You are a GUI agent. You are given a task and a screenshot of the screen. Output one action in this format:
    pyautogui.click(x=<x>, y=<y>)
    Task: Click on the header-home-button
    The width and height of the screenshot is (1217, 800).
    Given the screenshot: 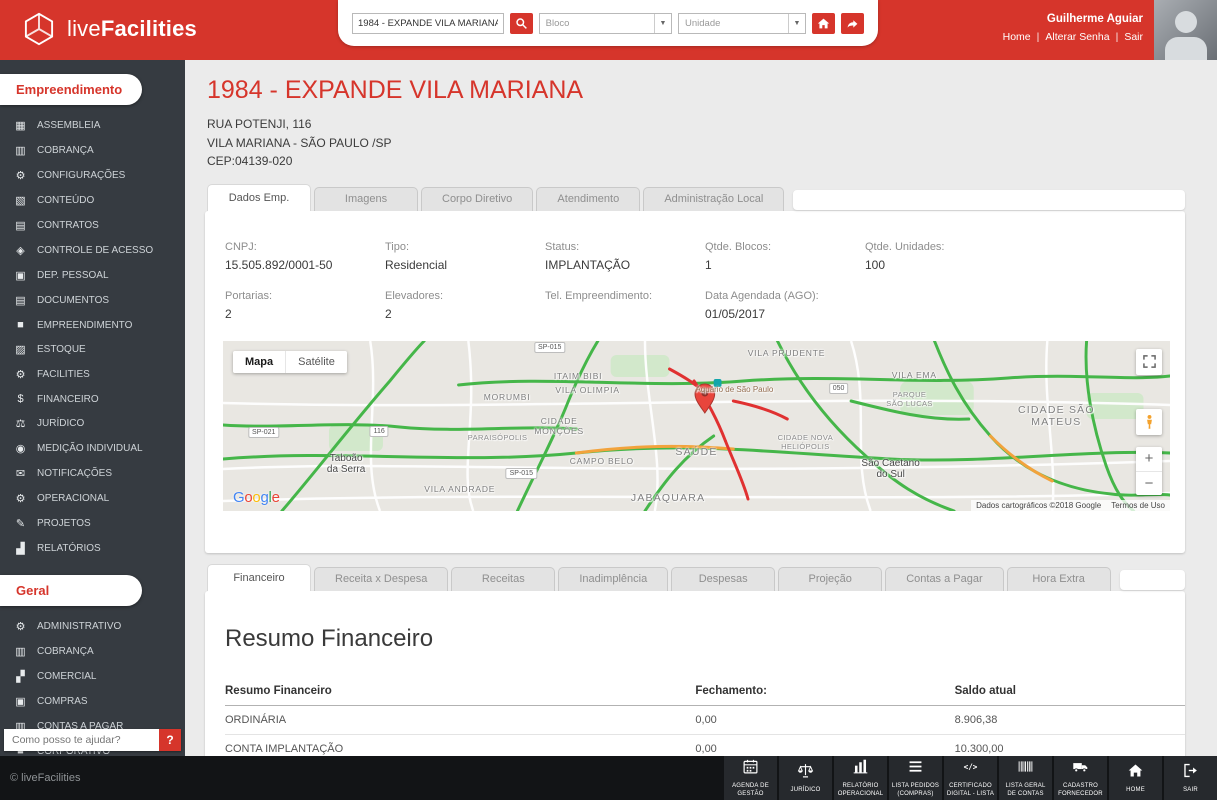 What is the action you would take?
    pyautogui.click(x=823, y=23)
    